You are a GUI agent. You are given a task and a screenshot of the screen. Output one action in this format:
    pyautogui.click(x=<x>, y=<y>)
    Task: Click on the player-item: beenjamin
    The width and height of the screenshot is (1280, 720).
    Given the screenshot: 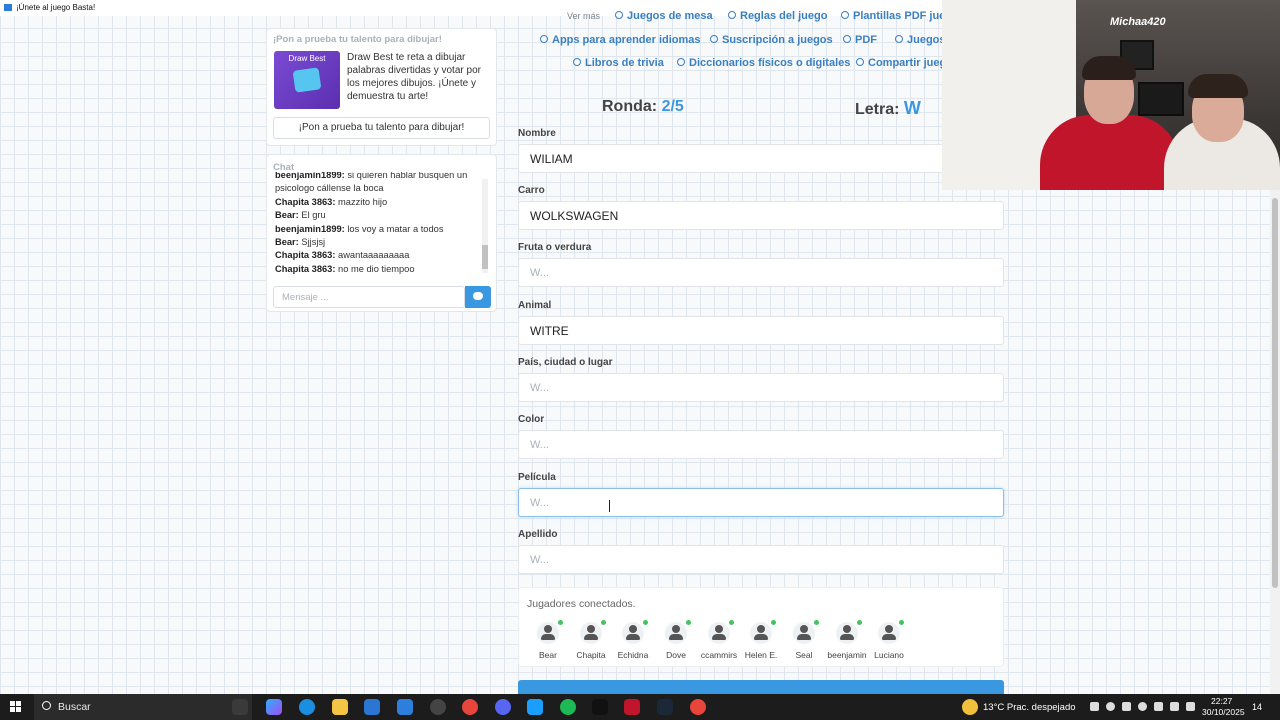 What is the action you would take?
    pyautogui.click(x=847, y=640)
    